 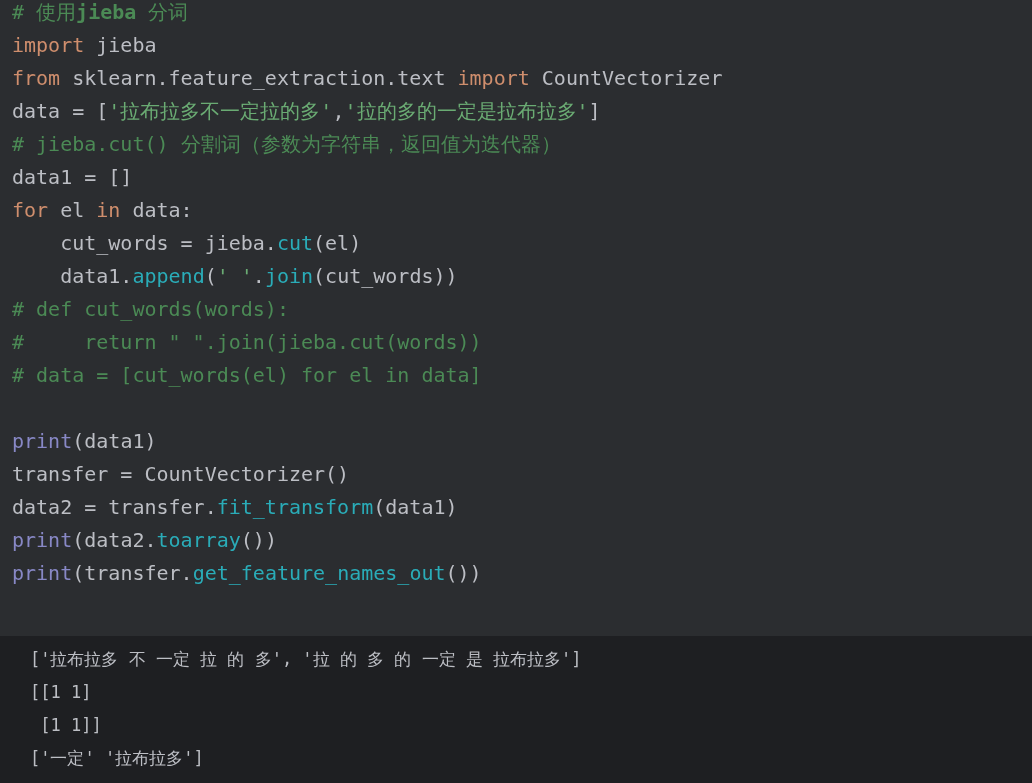 I want to click on code-line: data2 = transfer.fit_transform(data1), so click(x=235, y=507).